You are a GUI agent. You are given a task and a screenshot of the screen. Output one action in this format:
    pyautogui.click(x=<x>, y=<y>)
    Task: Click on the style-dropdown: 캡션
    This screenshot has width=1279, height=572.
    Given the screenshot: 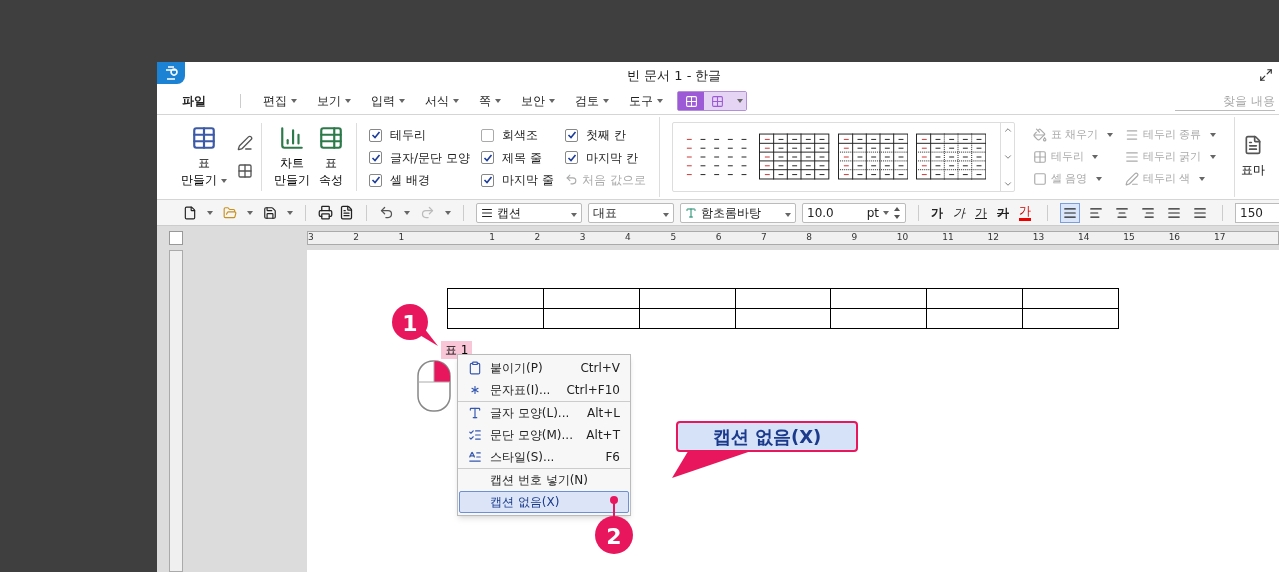 What is the action you would take?
    pyautogui.click(x=529, y=212)
    